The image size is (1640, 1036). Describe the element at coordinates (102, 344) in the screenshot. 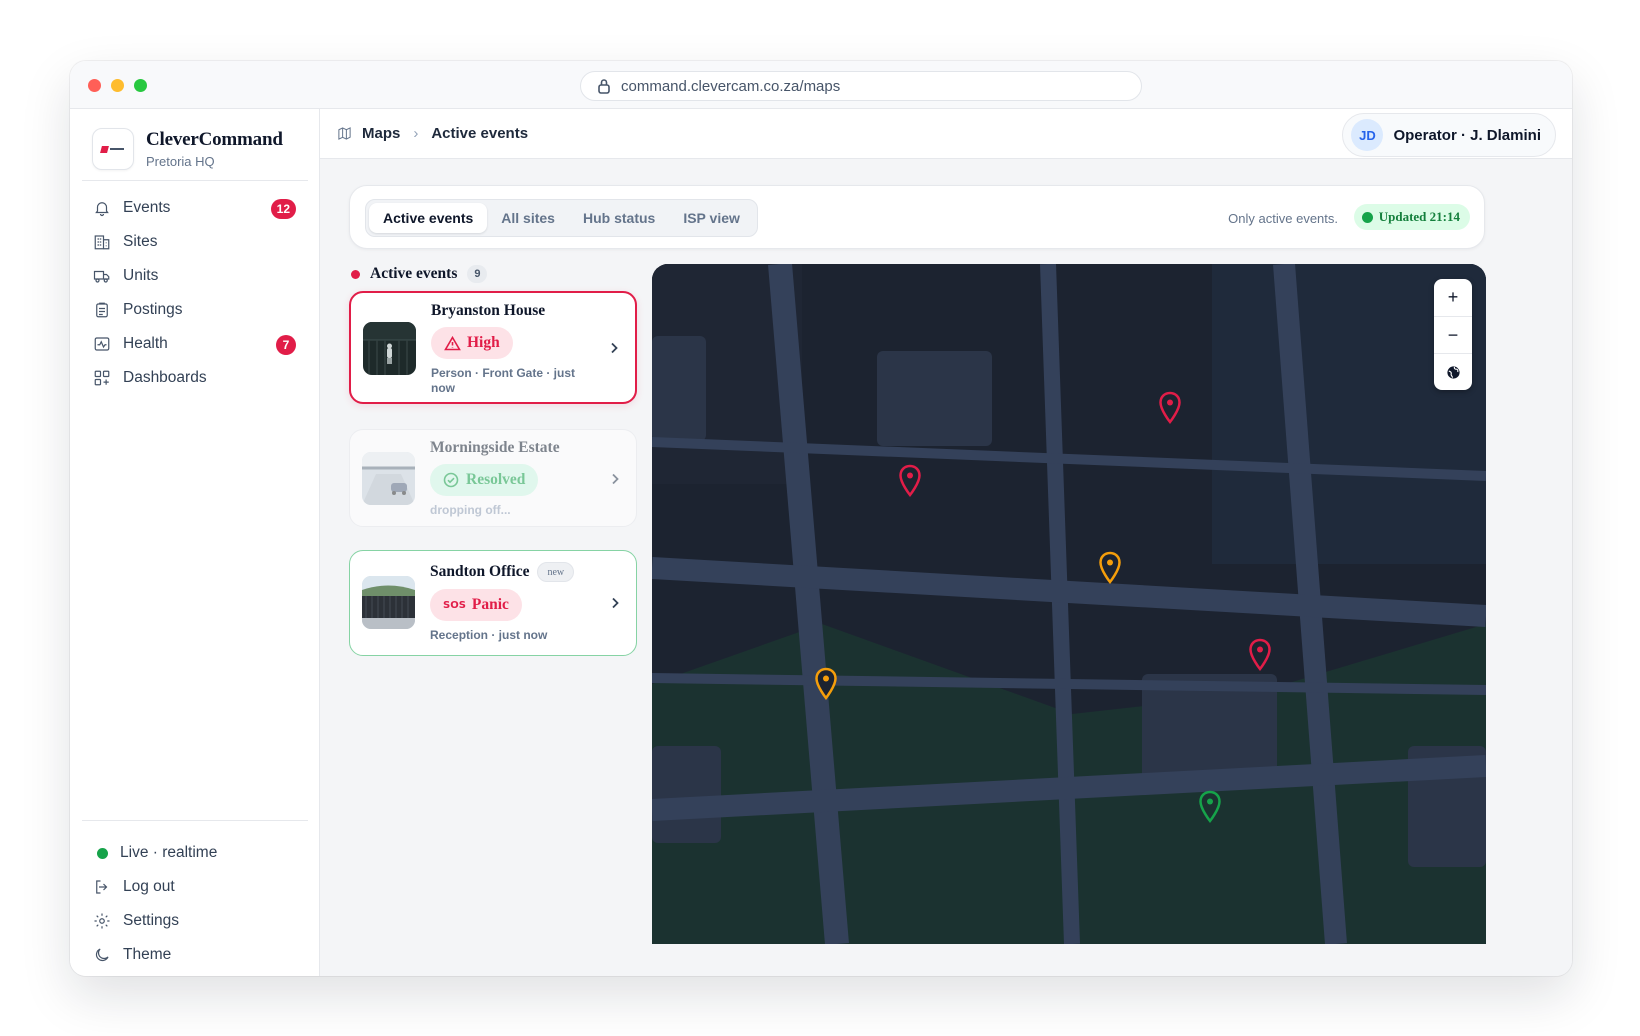

I see `activity-icon` at that location.